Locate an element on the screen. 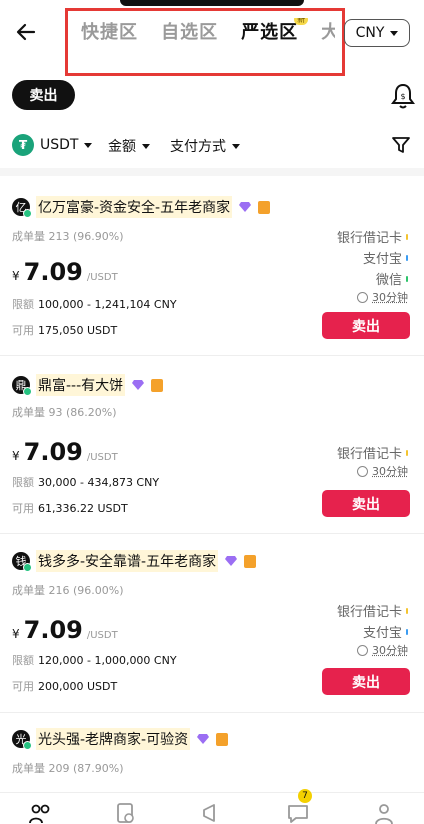 Image resolution: width=424 pixels, height=824 pixels. avail-label: 可用 is located at coordinates (23, 330).